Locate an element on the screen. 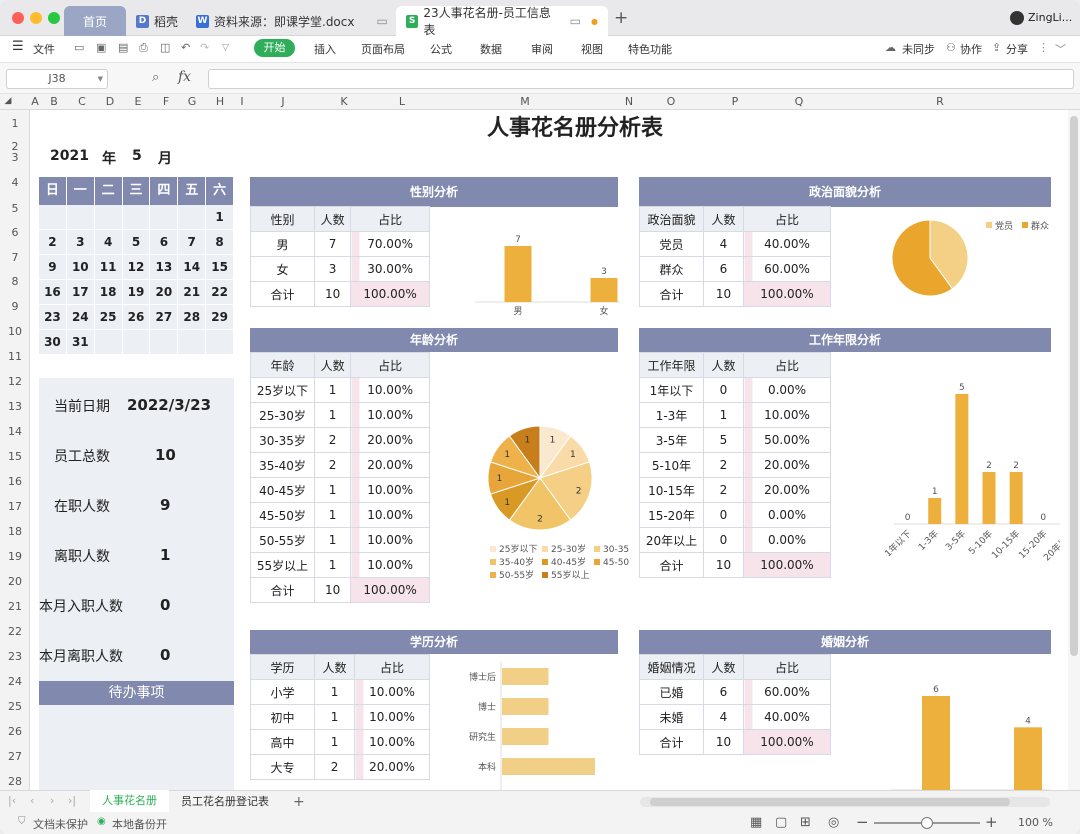 The height and width of the screenshot is (834, 1080). table-cell: 50.00% is located at coordinates (787, 440).